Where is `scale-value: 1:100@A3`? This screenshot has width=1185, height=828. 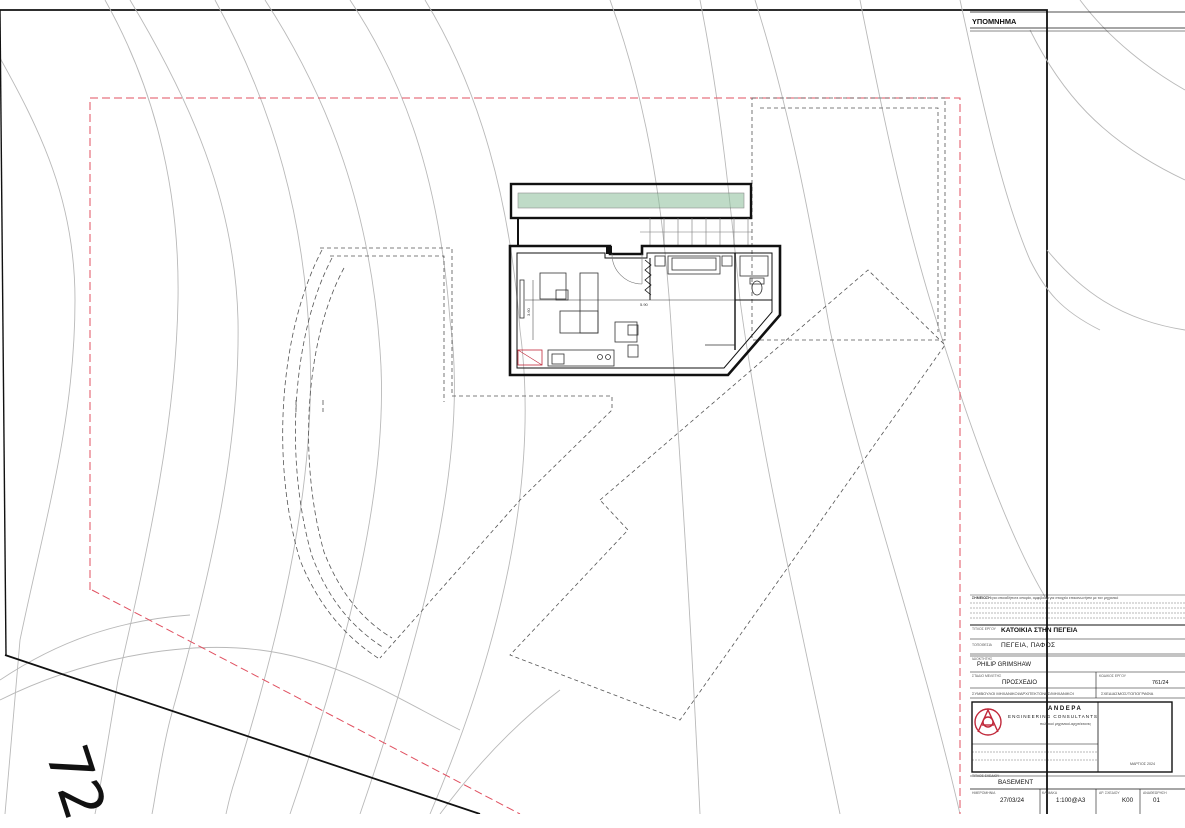 scale-value: 1:100@A3 is located at coordinates (1071, 800).